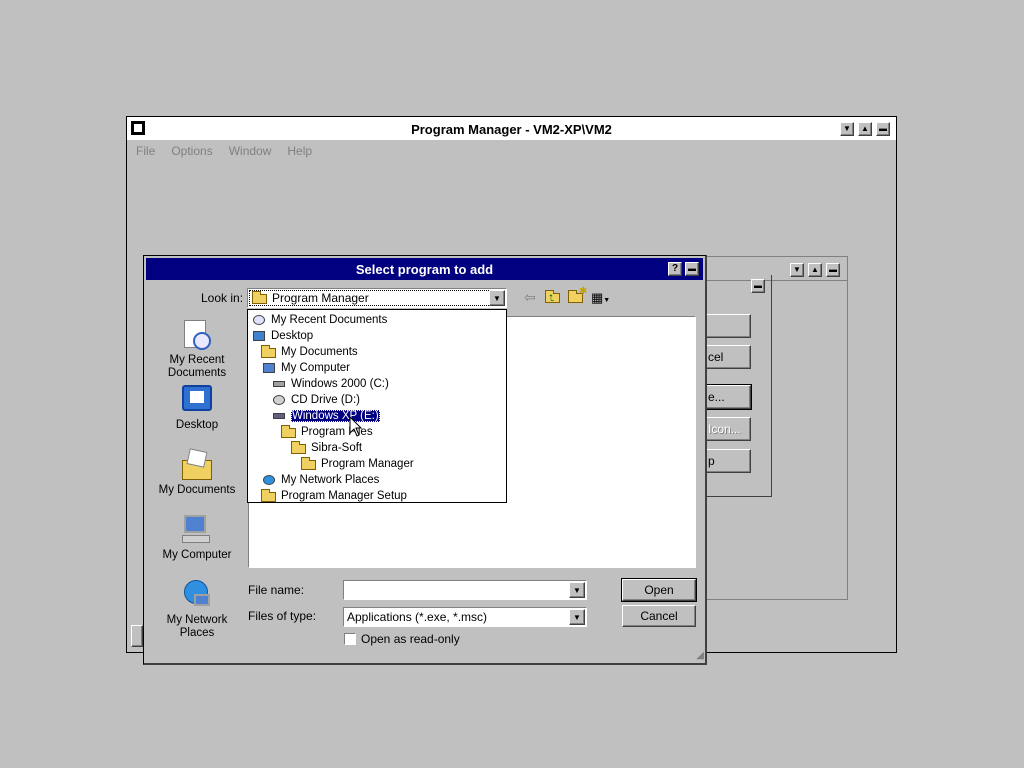 The width and height of the screenshot is (1024, 768). Describe the element at coordinates (728, 326) in the screenshot. I see `behind-ok-button` at that location.